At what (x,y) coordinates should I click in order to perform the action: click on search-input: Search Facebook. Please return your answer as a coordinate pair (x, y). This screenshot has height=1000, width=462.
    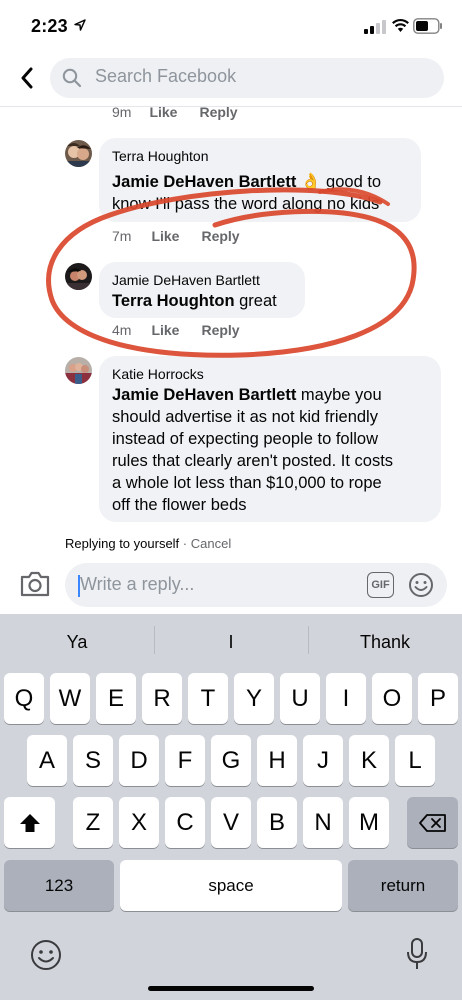
    Looking at the image, I should click on (165, 76).